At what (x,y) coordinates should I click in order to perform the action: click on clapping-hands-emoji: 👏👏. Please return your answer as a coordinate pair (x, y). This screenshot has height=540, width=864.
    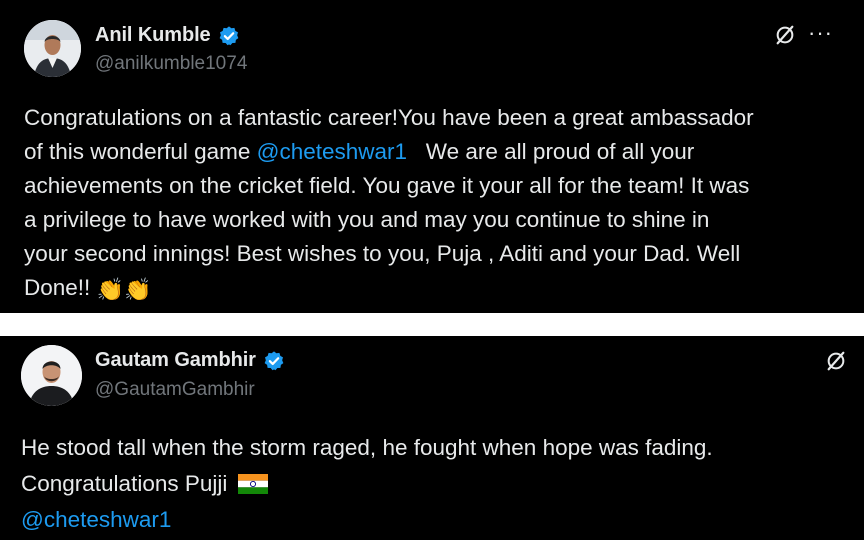
    Looking at the image, I should click on (124, 289).